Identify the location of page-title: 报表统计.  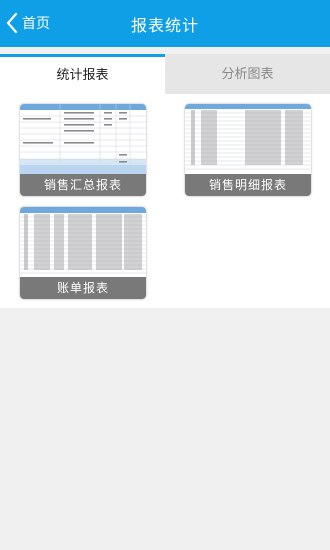
(164, 25).